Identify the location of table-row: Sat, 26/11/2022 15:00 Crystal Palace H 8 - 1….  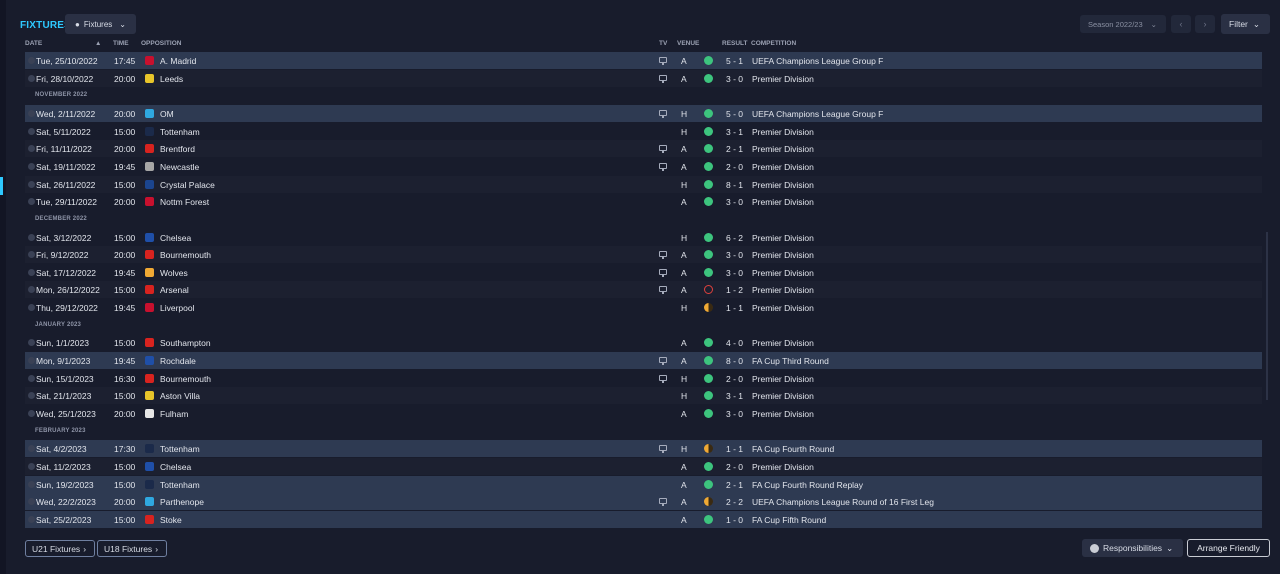
(643, 184).